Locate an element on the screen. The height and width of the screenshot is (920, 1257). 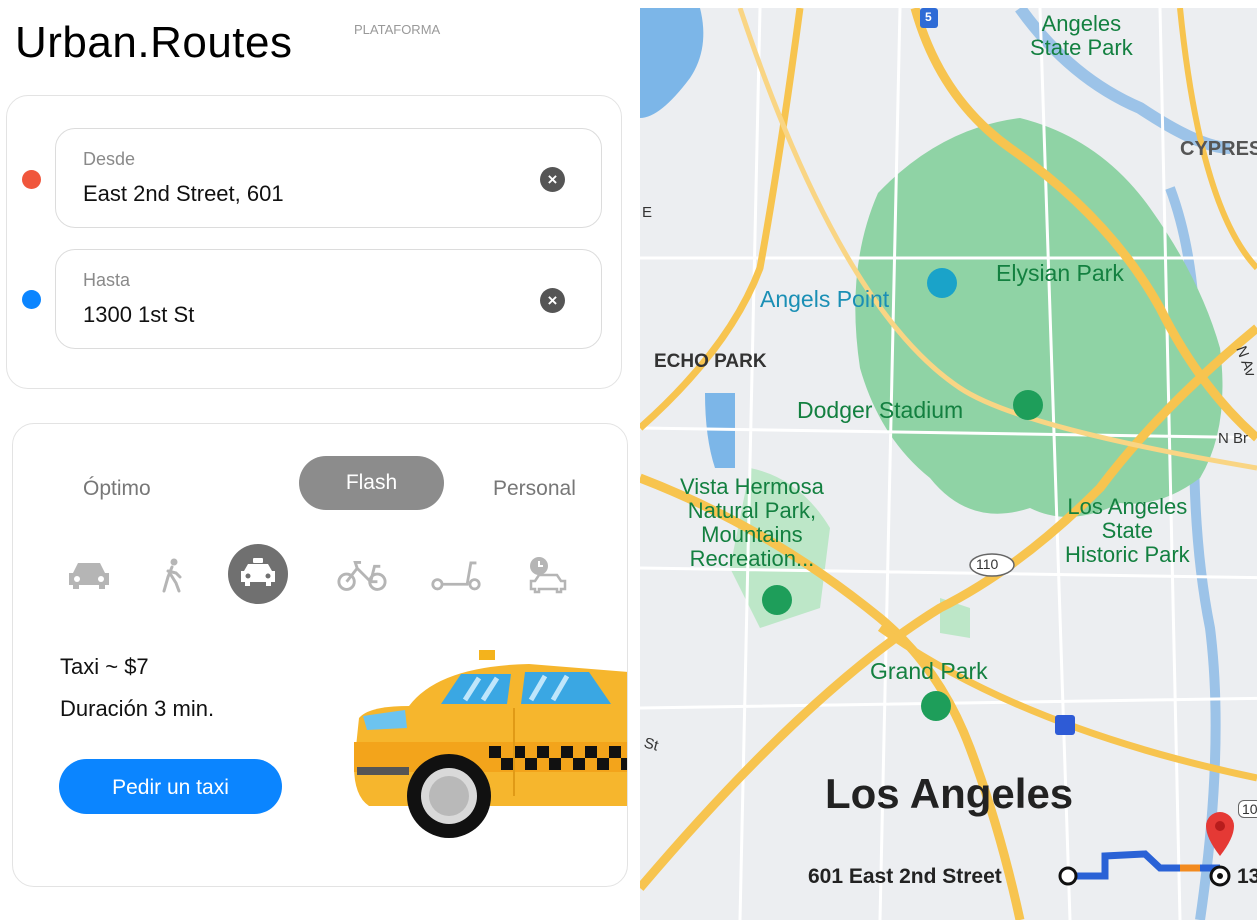
map-label-n-br: N Br is located at coordinates (1233, 438).